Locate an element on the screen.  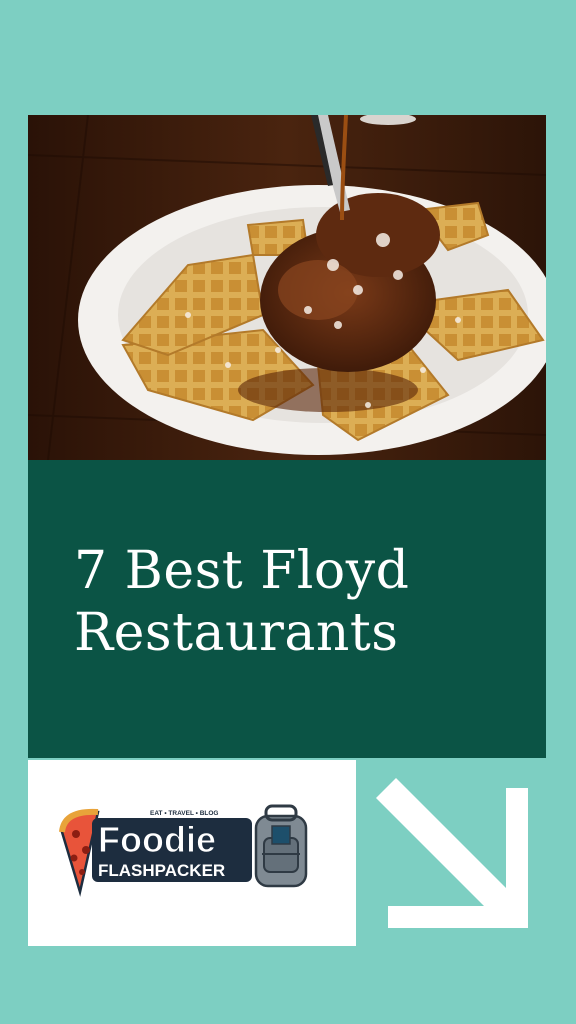
brand-name-top: Foodie is located at coordinates (157, 839).